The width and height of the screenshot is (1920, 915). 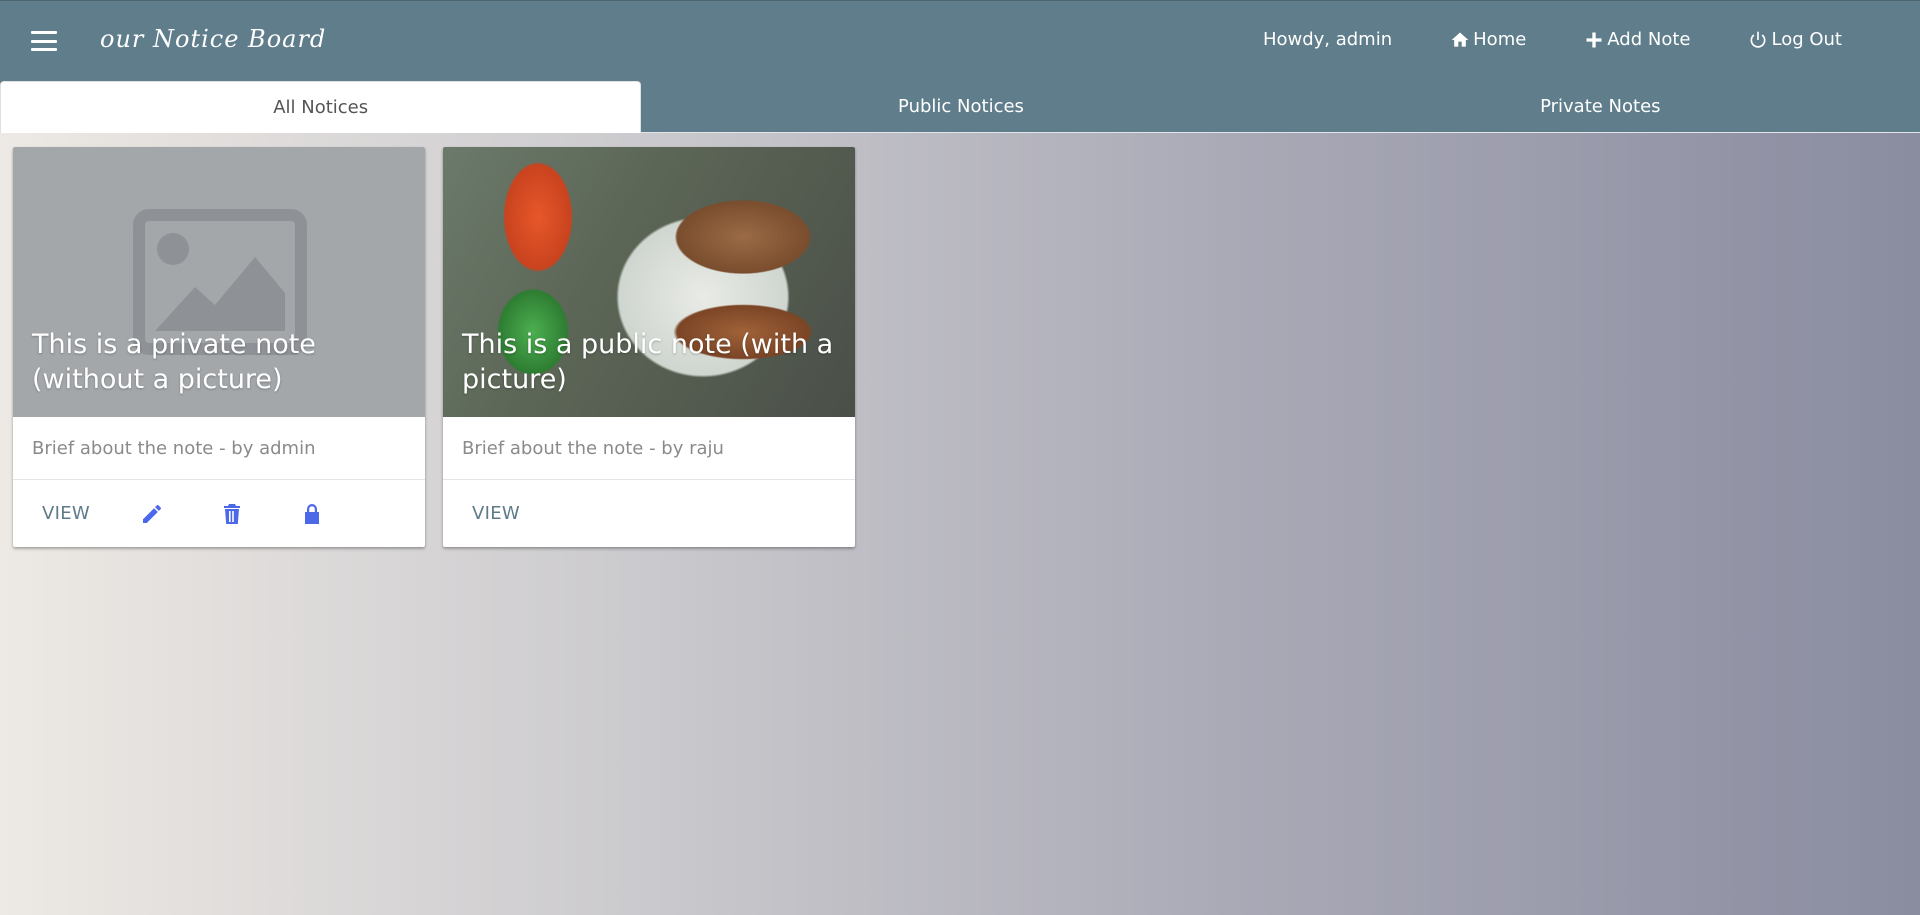 I want to click on home-icon, so click(x=1460, y=39).